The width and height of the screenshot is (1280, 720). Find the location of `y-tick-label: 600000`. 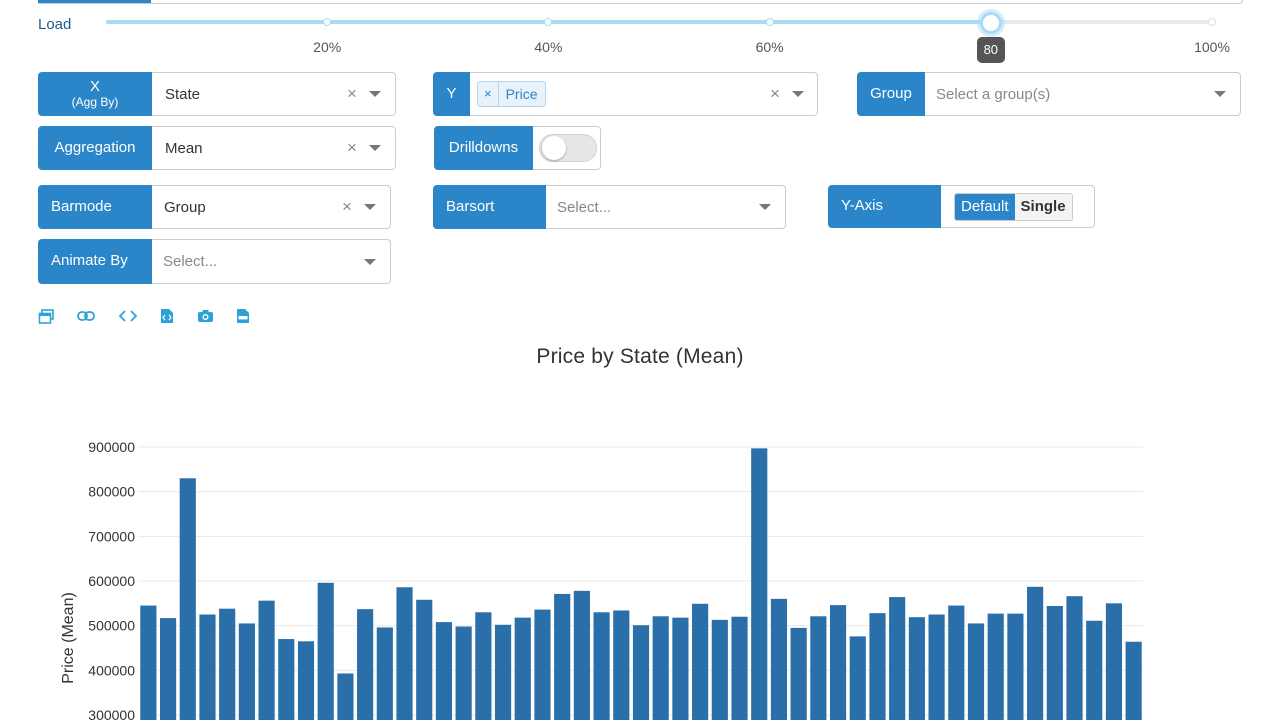

y-tick-label: 600000 is located at coordinates (111, 581).